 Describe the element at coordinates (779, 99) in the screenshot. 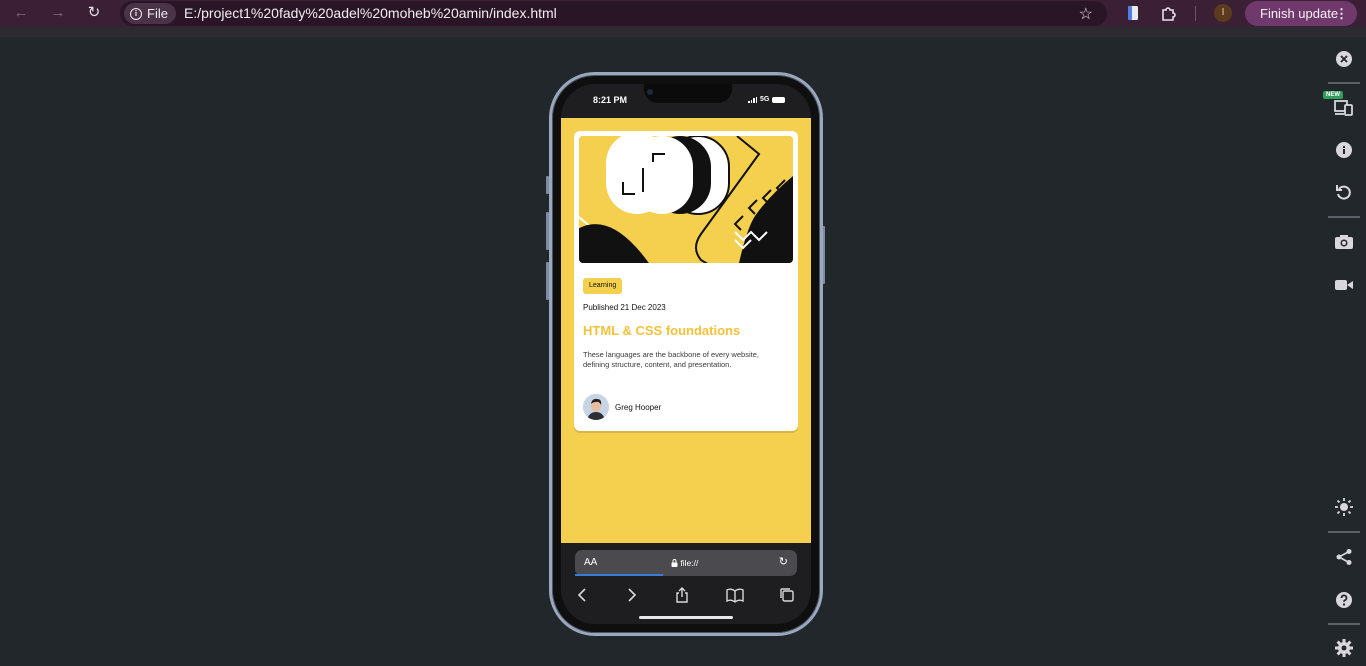

I see `battery-icon` at that location.